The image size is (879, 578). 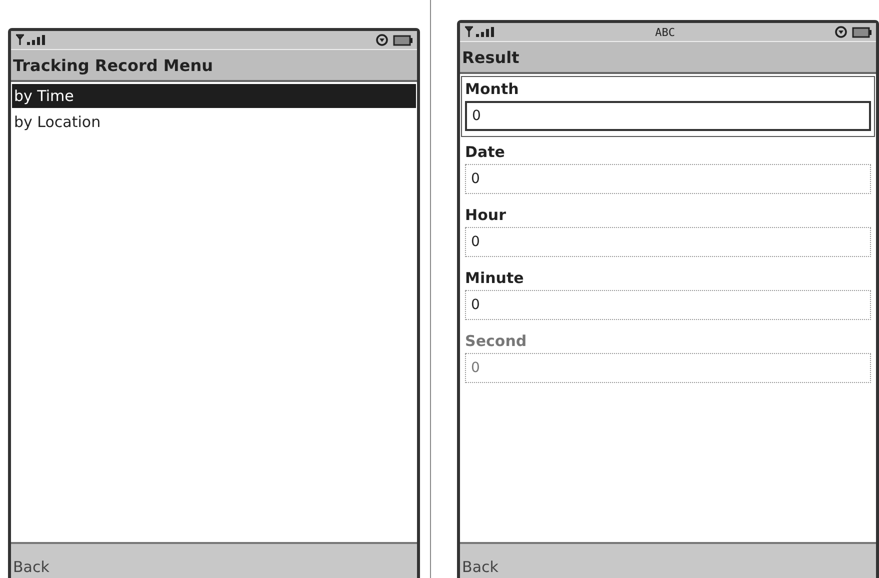 I want to click on screen-title: Tracking Record Menu, so click(x=113, y=65).